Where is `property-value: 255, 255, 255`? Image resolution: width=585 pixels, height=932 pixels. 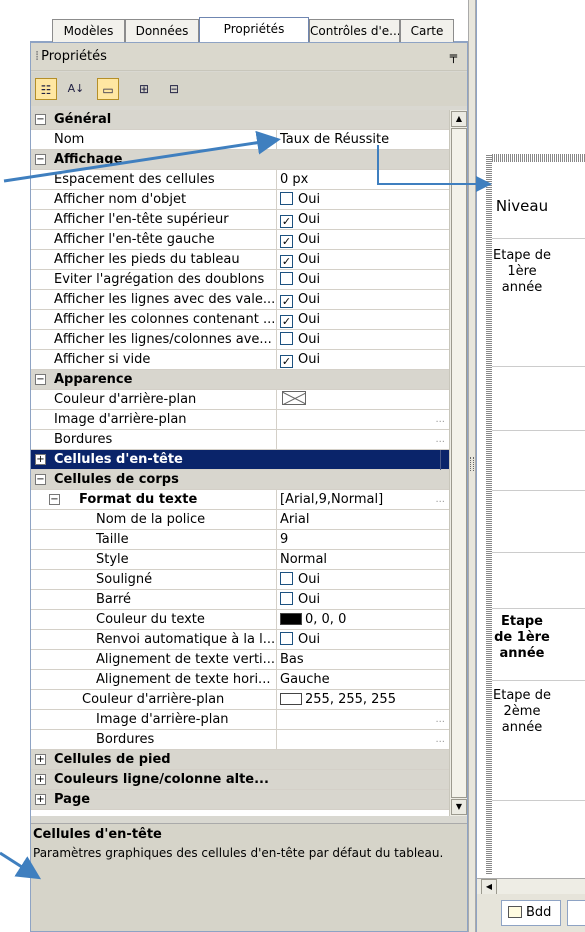
property-value: 255, 255, 255 is located at coordinates (363, 700).